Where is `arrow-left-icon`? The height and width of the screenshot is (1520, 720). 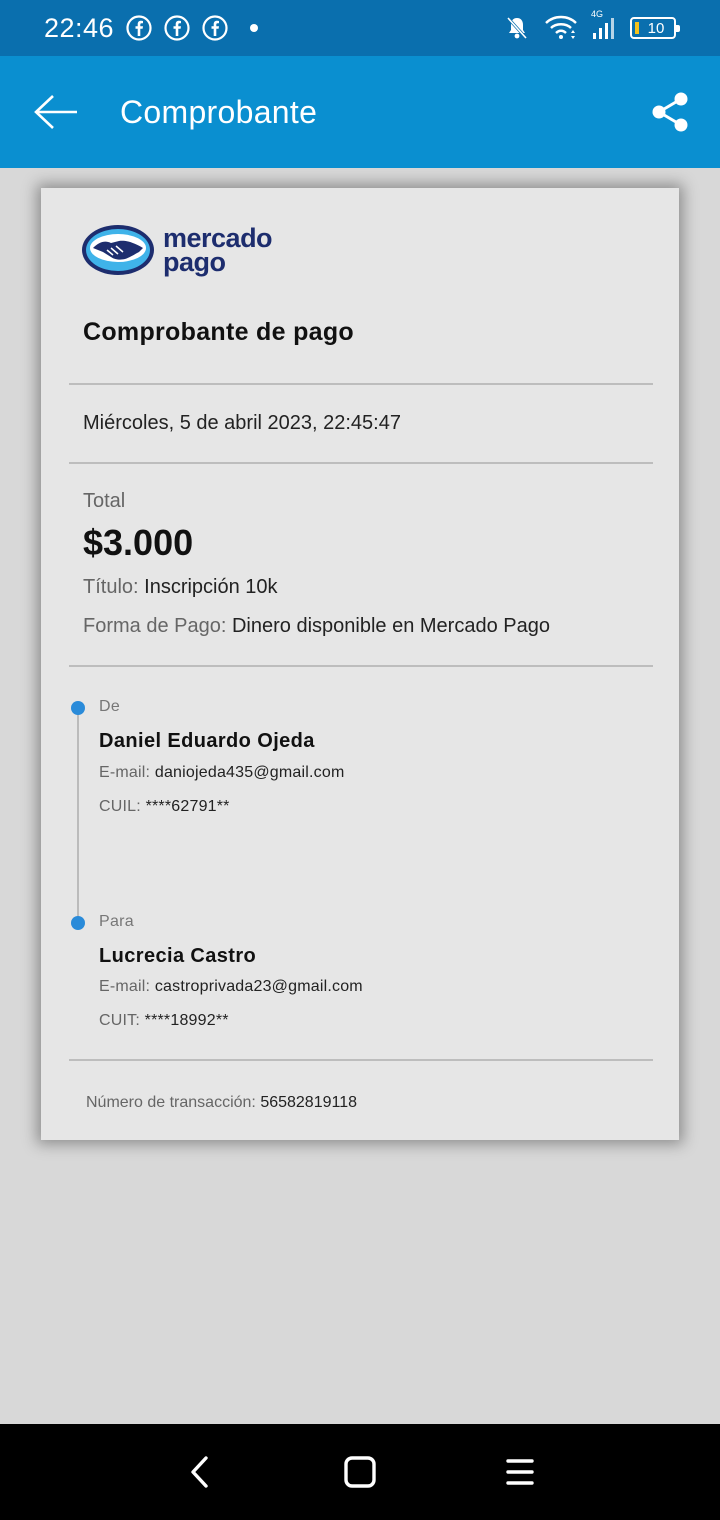
arrow-left-icon is located at coordinates (55, 112).